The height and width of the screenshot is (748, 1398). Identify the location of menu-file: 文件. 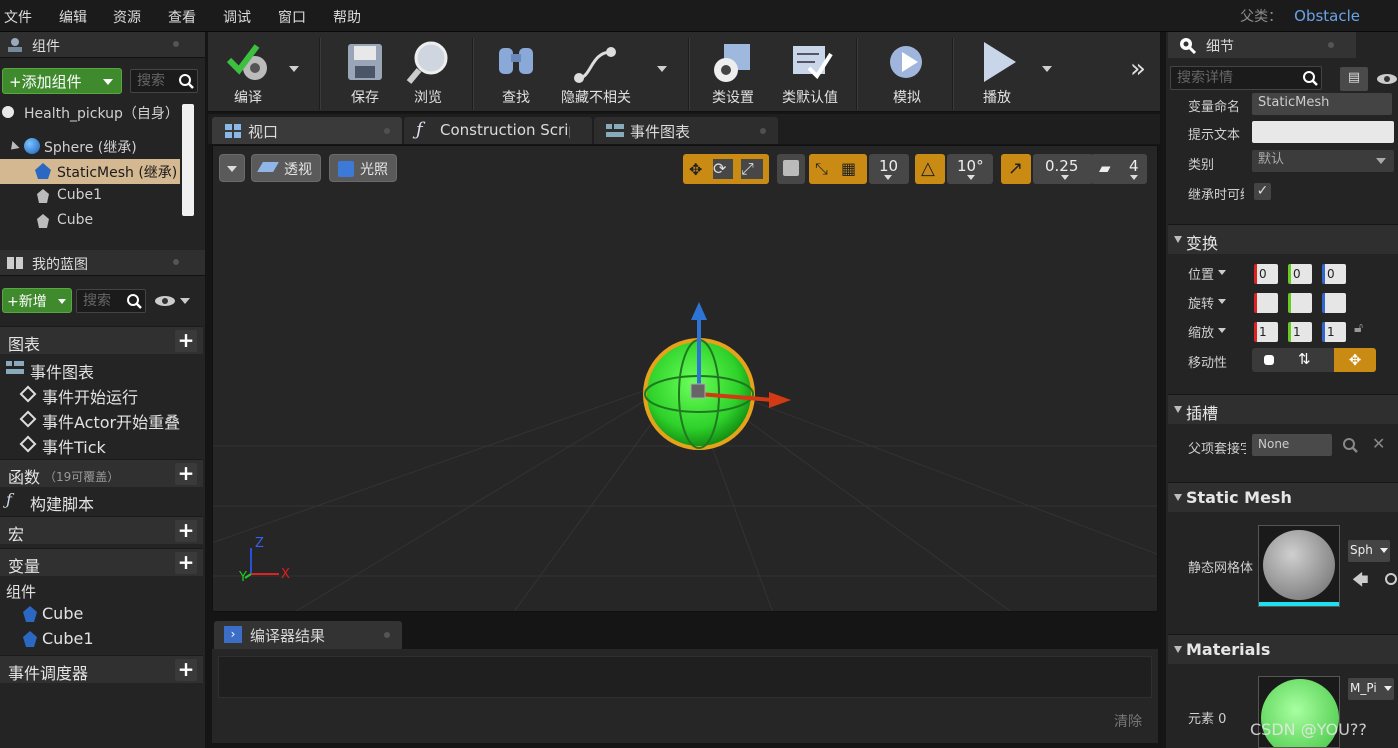
(18, 17).